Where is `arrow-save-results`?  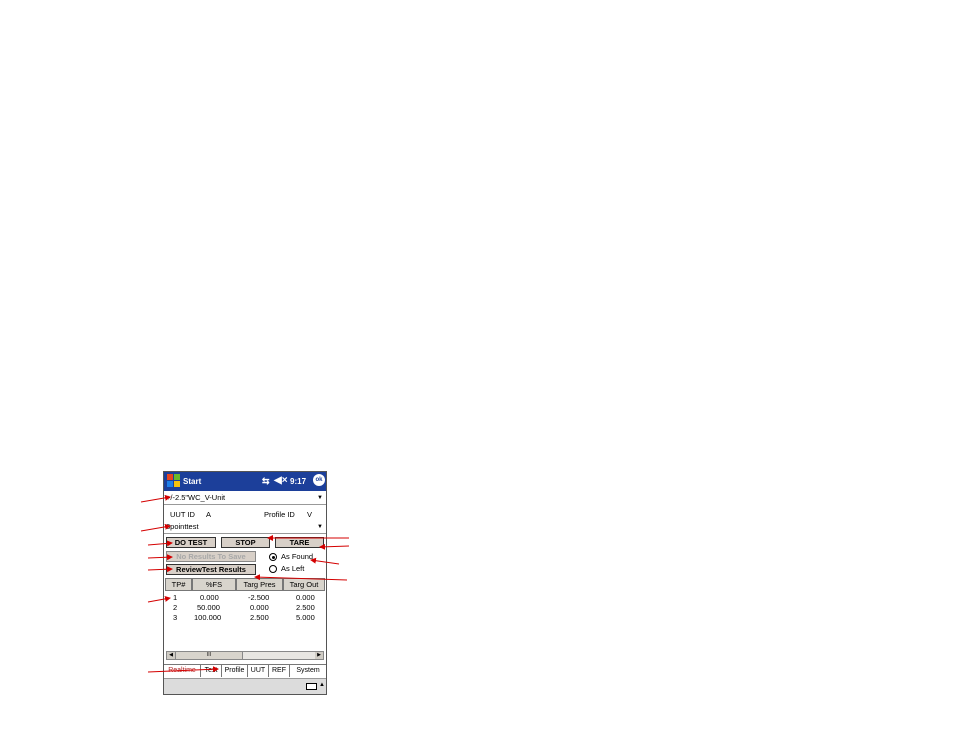 arrow-save-results is located at coordinates (160, 557).